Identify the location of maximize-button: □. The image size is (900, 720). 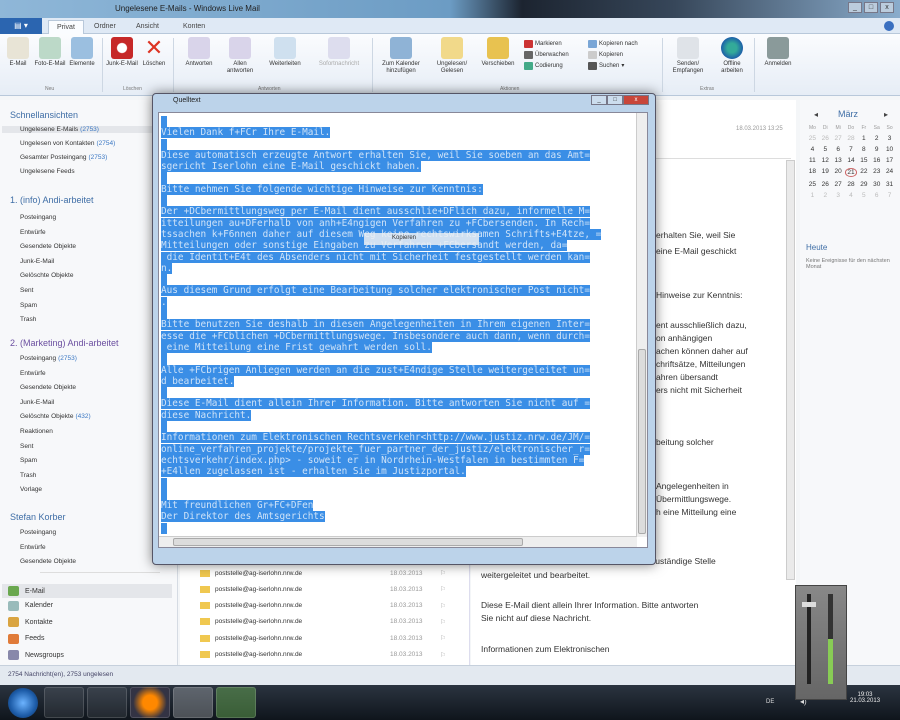
(871, 7).